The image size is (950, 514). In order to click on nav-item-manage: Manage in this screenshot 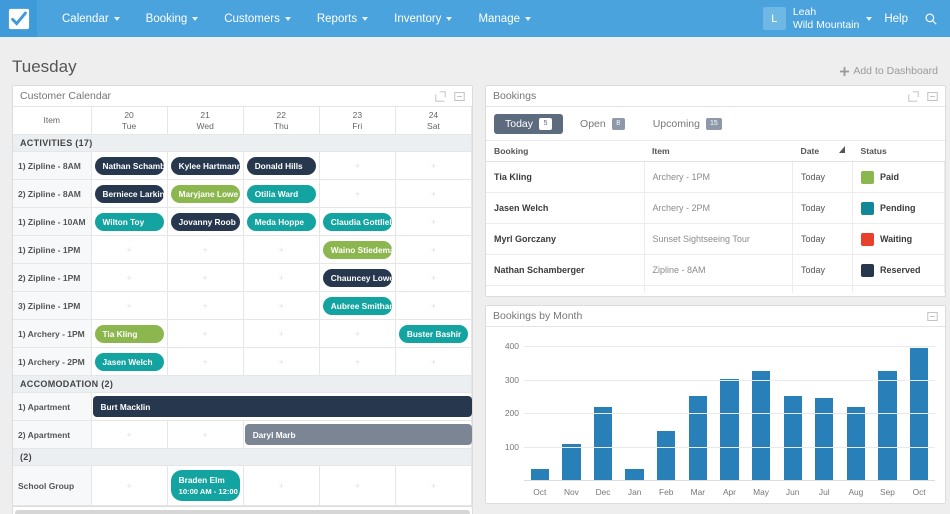, I will do `click(504, 18)`.